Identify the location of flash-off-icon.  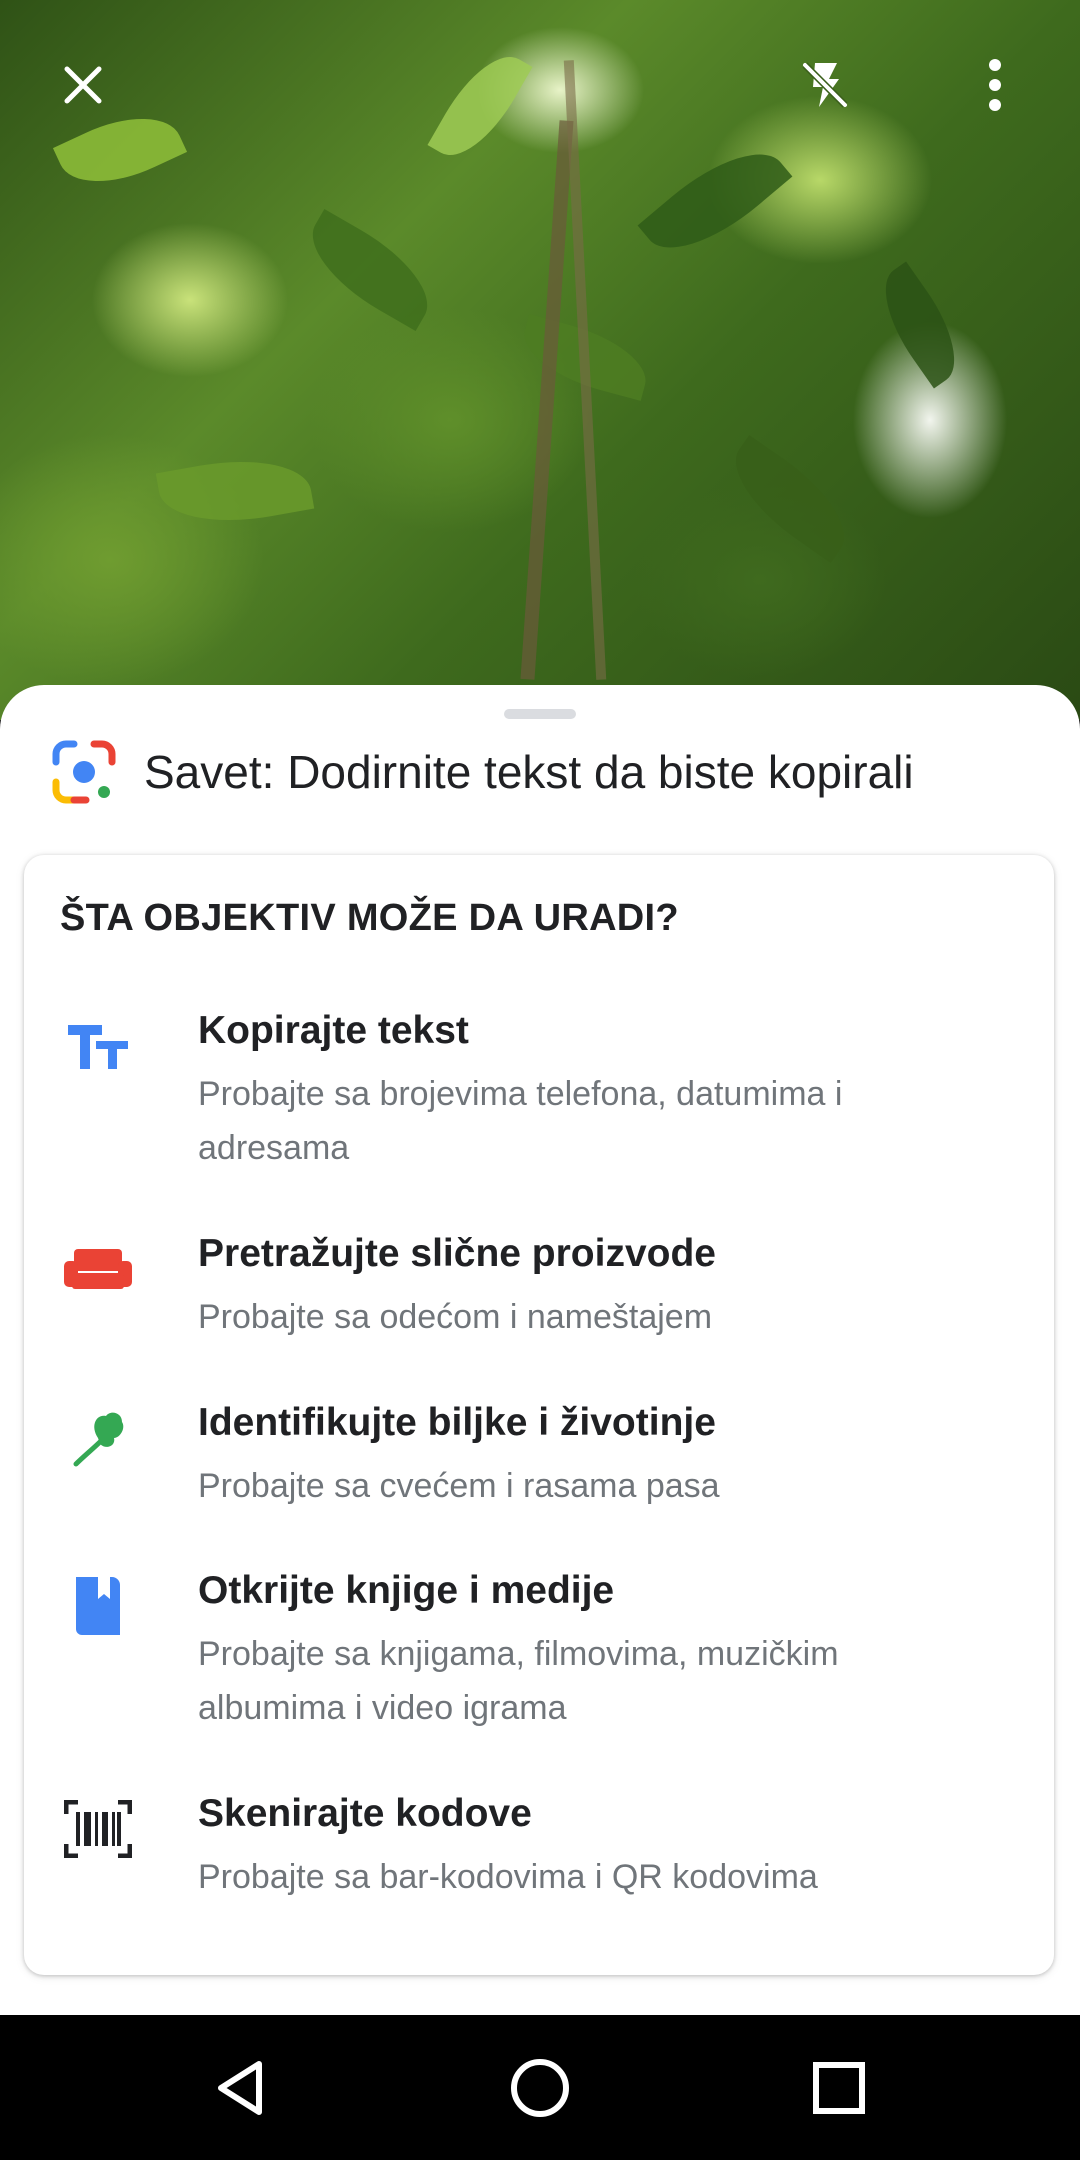
(825, 85).